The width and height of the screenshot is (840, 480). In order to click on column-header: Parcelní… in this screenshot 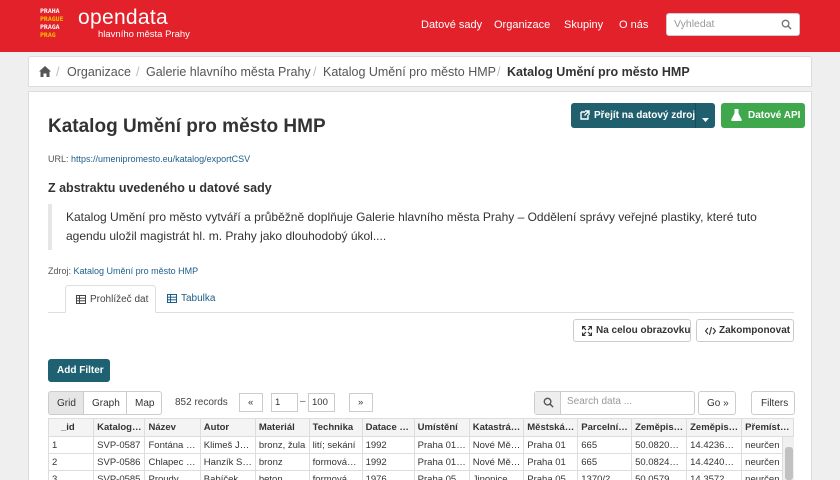, I will do `click(605, 427)`.